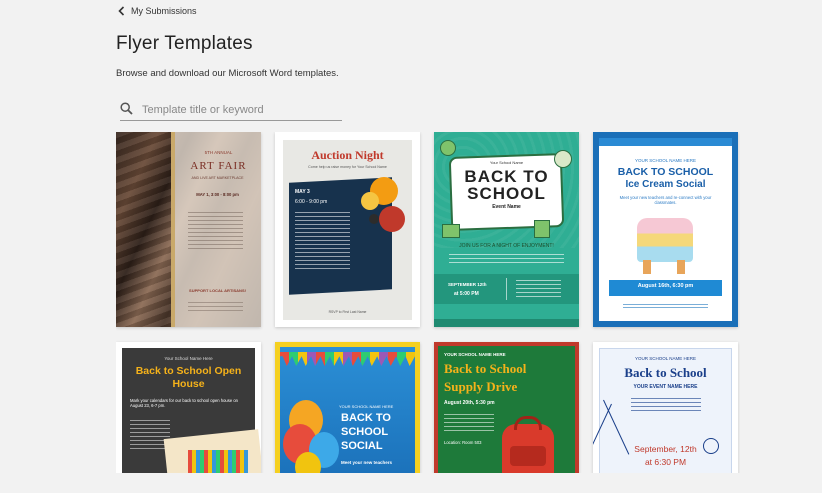 Image resolution: width=822 pixels, height=493 pixels. What do you see at coordinates (302, 192) in the screenshot?
I see `flyer-date: MAY 3` at bounding box center [302, 192].